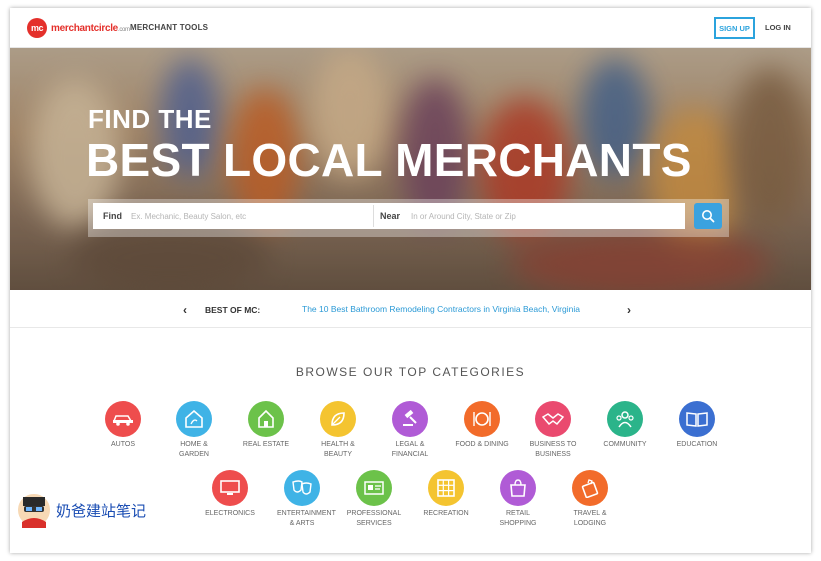 The height and width of the screenshot is (561, 821). Describe the element at coordinates (233, 310) in the screenshot. I see `best-of-label: BEST OF MC:` at that location.